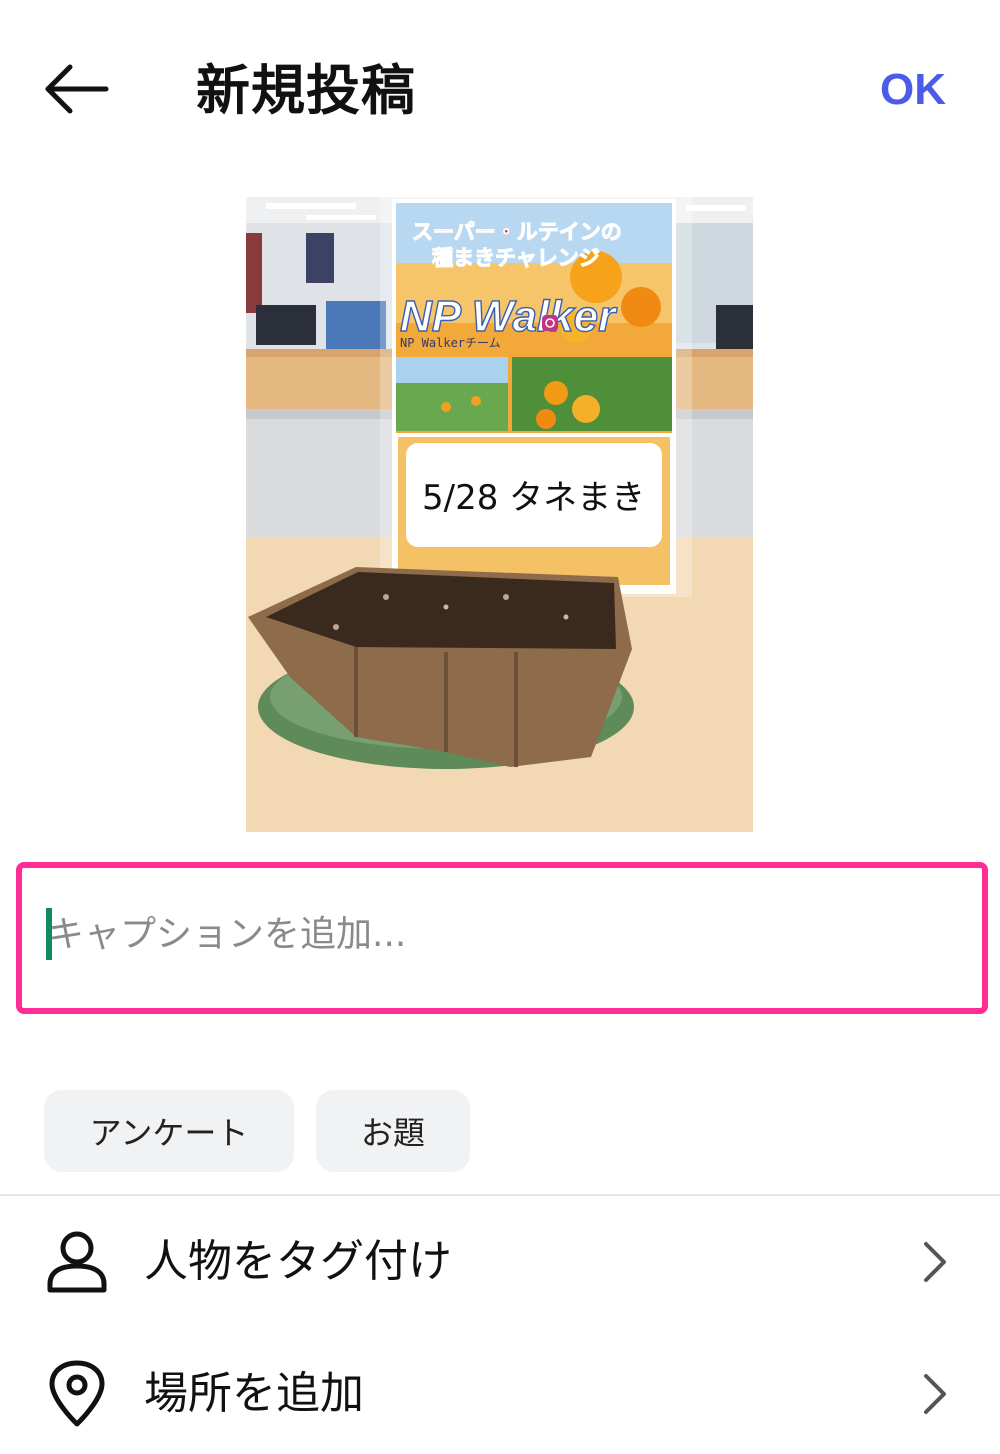 Image resolution: width=1000 pixels, height=1454 pixels. Describe the element at coordinates (500, 1195) in the screenshot. I see `divider` at that location.